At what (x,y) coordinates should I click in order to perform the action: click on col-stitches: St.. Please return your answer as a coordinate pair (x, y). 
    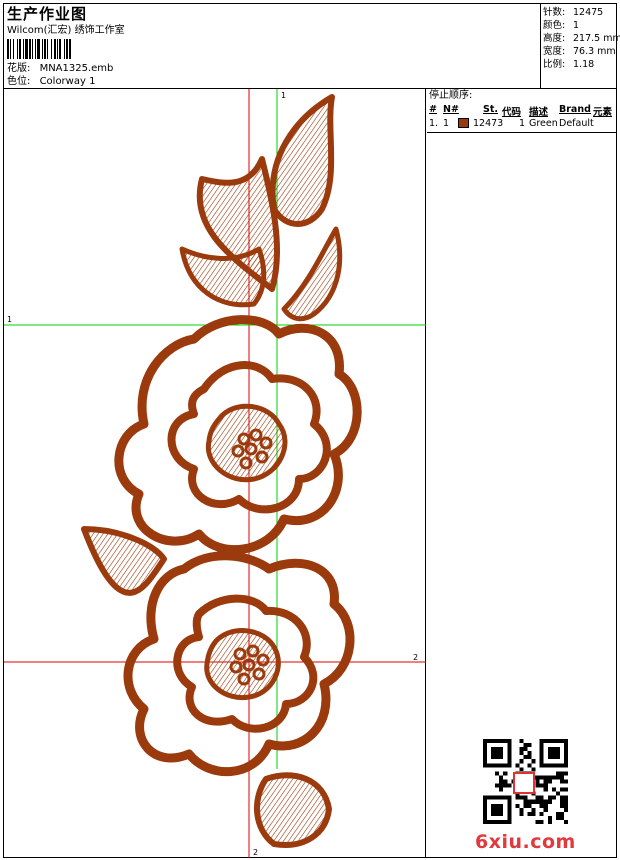
    Looking at the image, I should click on (490, 109).